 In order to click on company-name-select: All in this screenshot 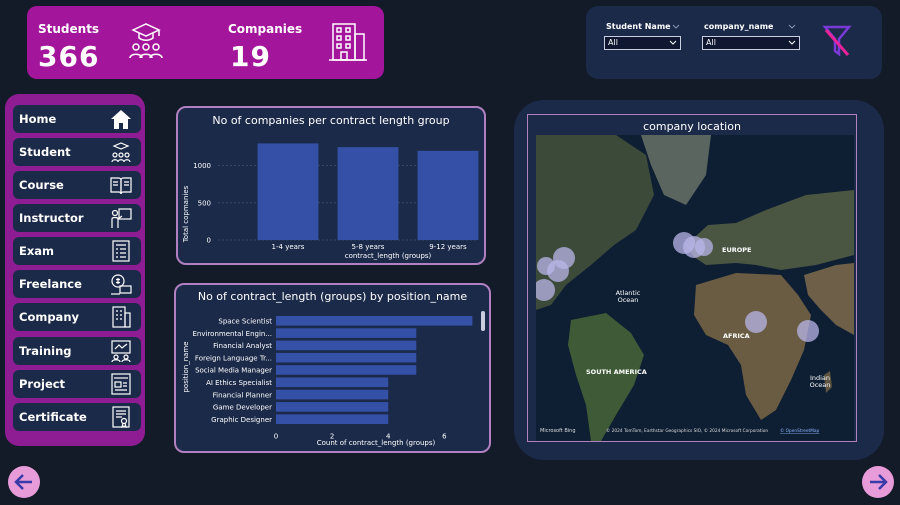, I will do `click(751, 43)`.